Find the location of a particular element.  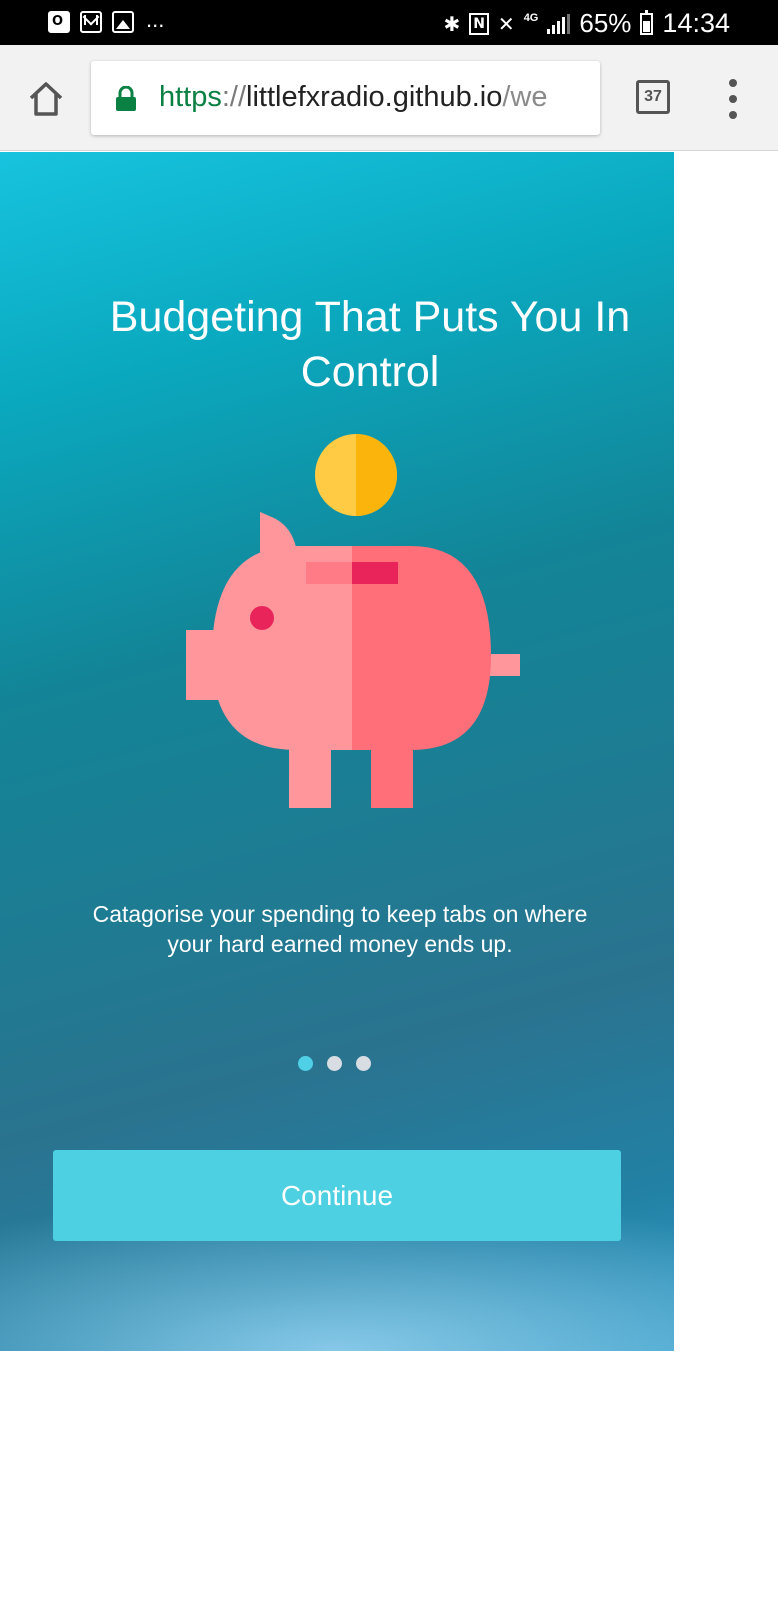

coin-right-half is located at coordinates (376, 475).